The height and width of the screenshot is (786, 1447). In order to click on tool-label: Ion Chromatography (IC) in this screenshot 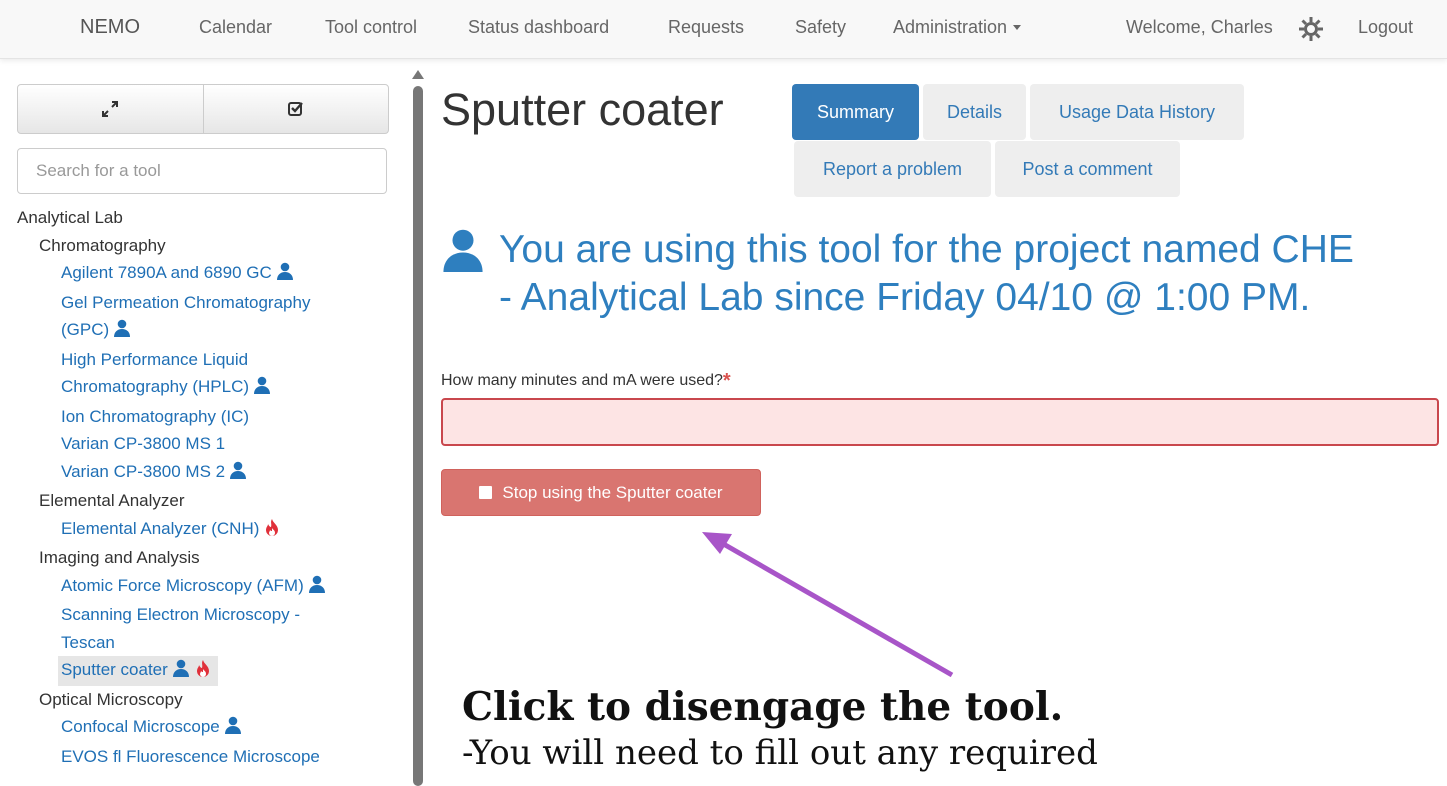, I will do `click(155, 416)`.